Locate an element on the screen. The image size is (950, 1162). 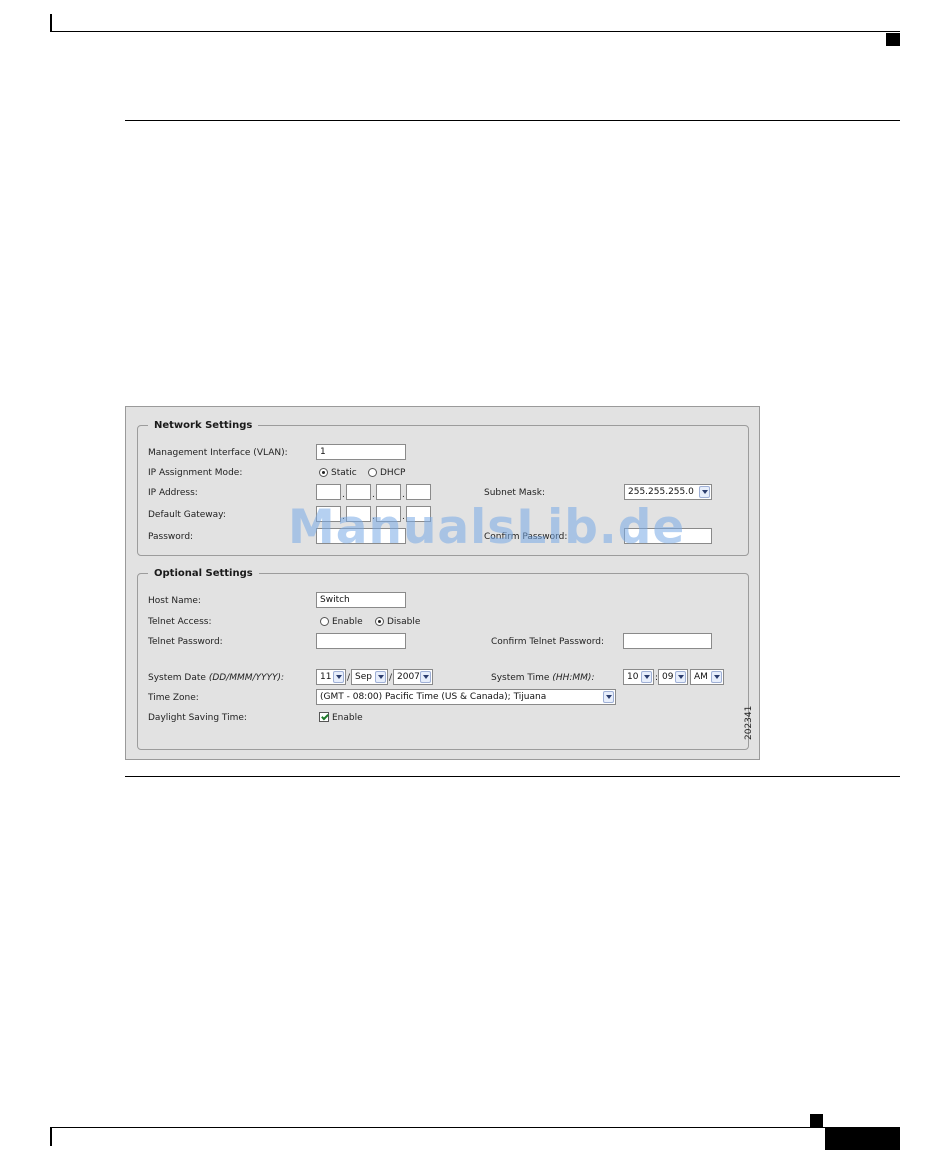
ip-octet-4-input is located at coordinates (418, 492).